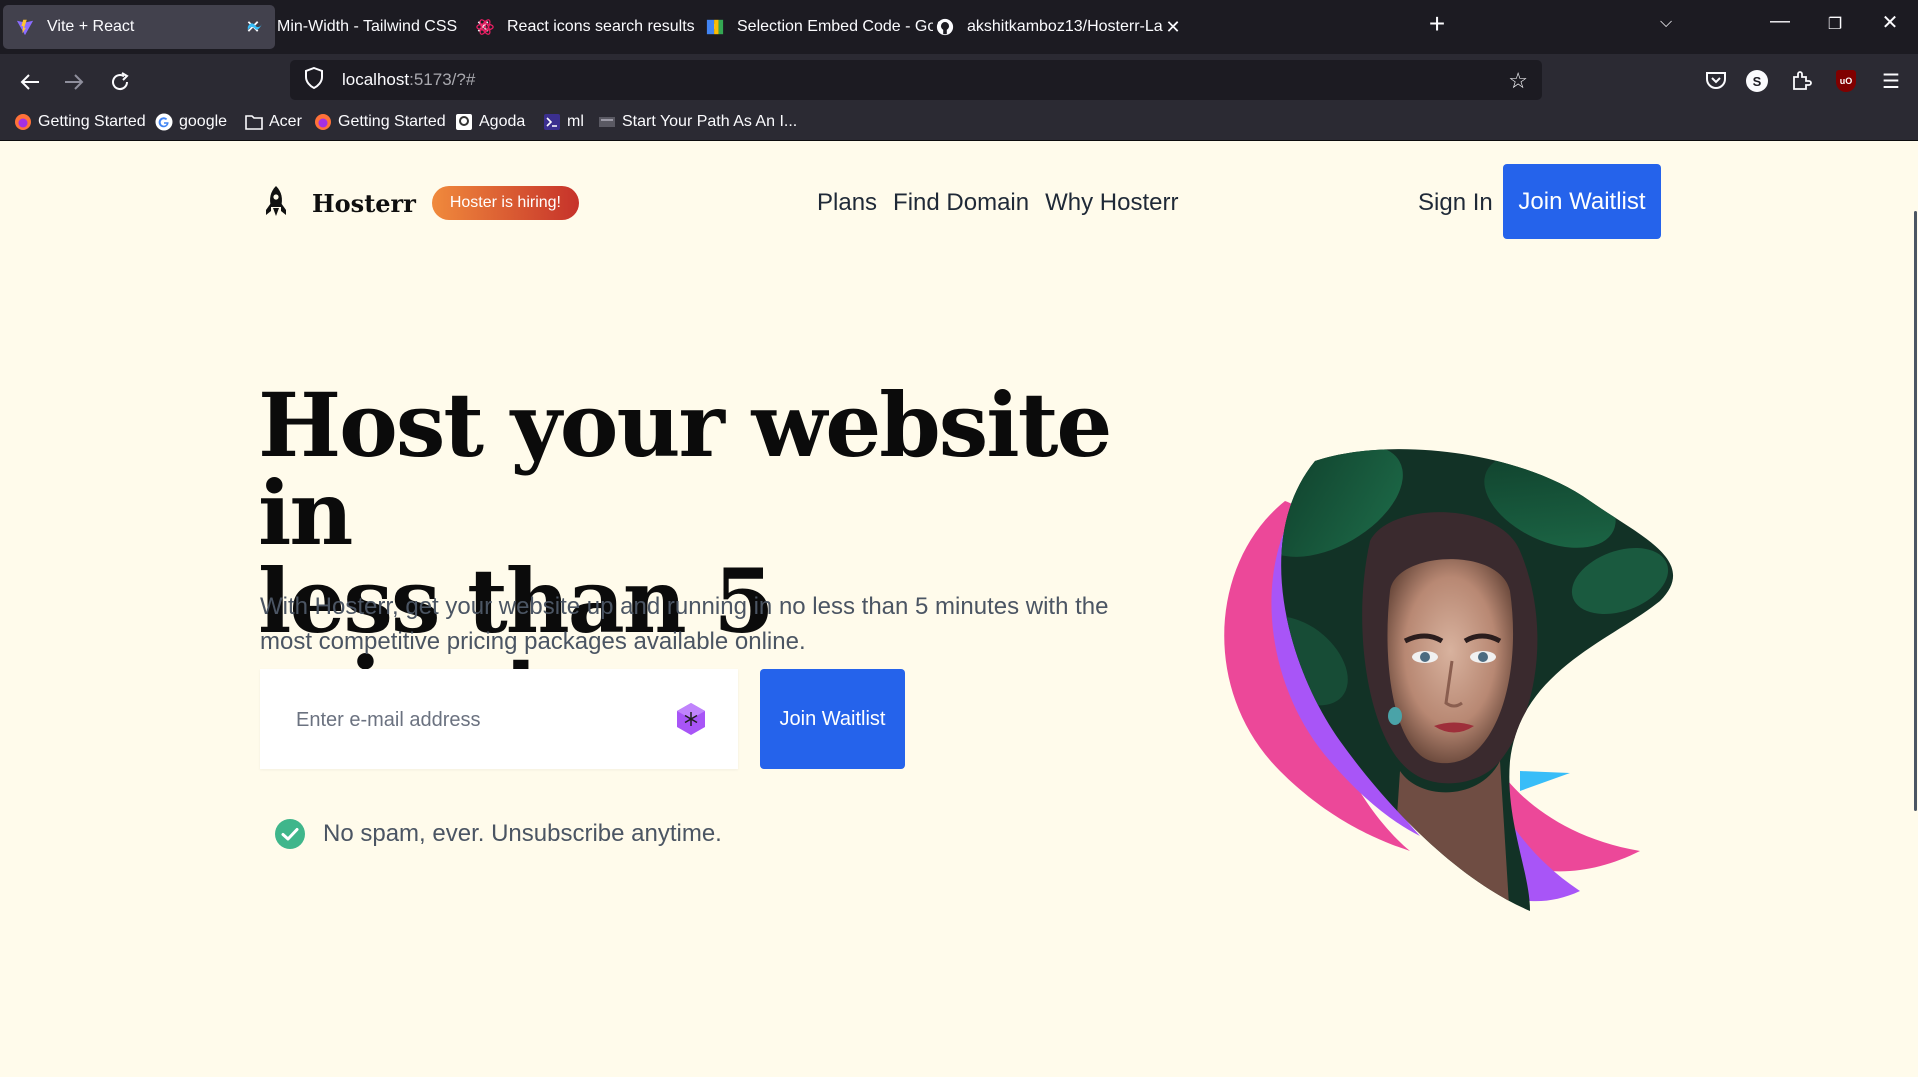  I want to click on google-tag-icon, so click(715, 27).